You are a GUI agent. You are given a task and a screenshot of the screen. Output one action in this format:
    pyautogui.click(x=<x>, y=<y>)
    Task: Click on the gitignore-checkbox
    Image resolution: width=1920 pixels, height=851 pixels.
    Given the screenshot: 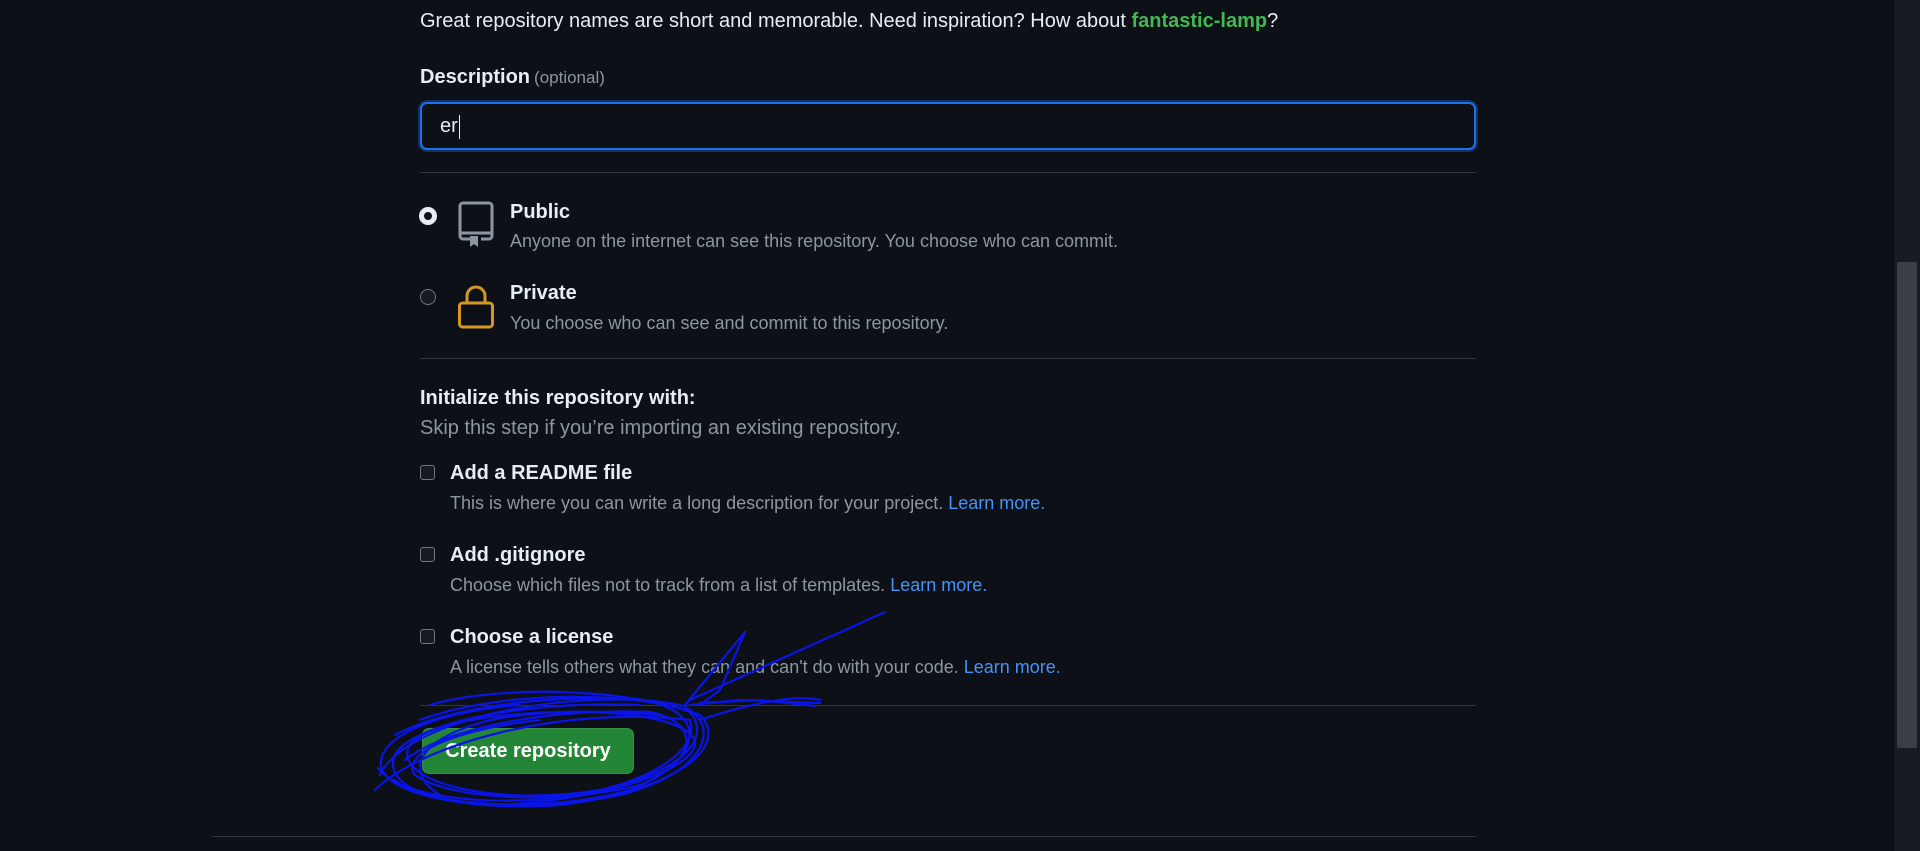 What is the action you would take?
    pyautogui.click(x=427, y=554)
    